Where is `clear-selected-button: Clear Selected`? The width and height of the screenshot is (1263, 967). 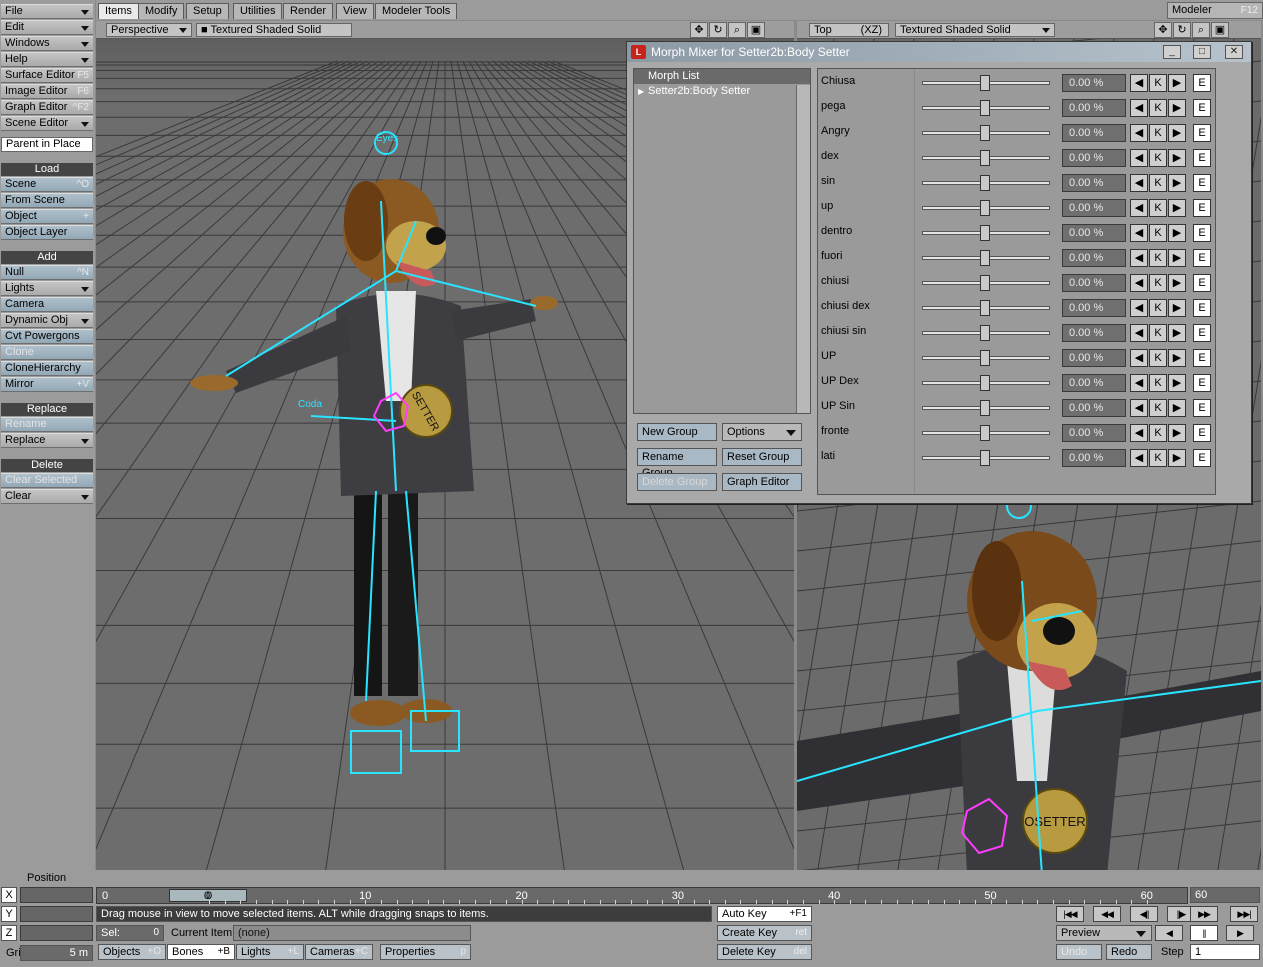 clear-selected-button: Clear Selected is located at coordinates (47, 480).